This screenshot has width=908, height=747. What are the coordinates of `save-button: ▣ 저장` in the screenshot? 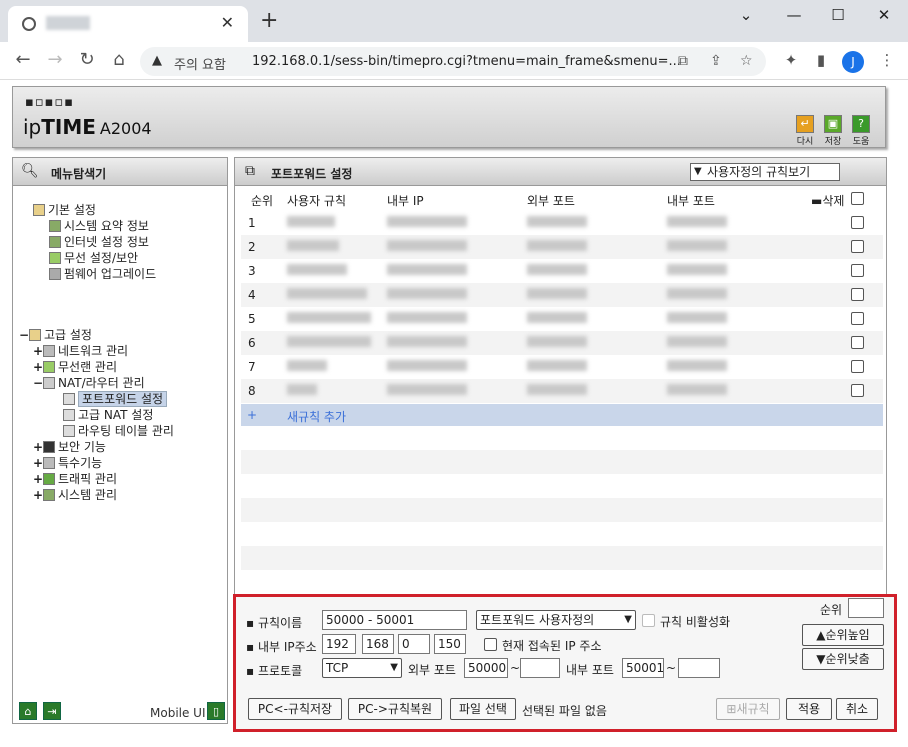 It's located at (833, 131).